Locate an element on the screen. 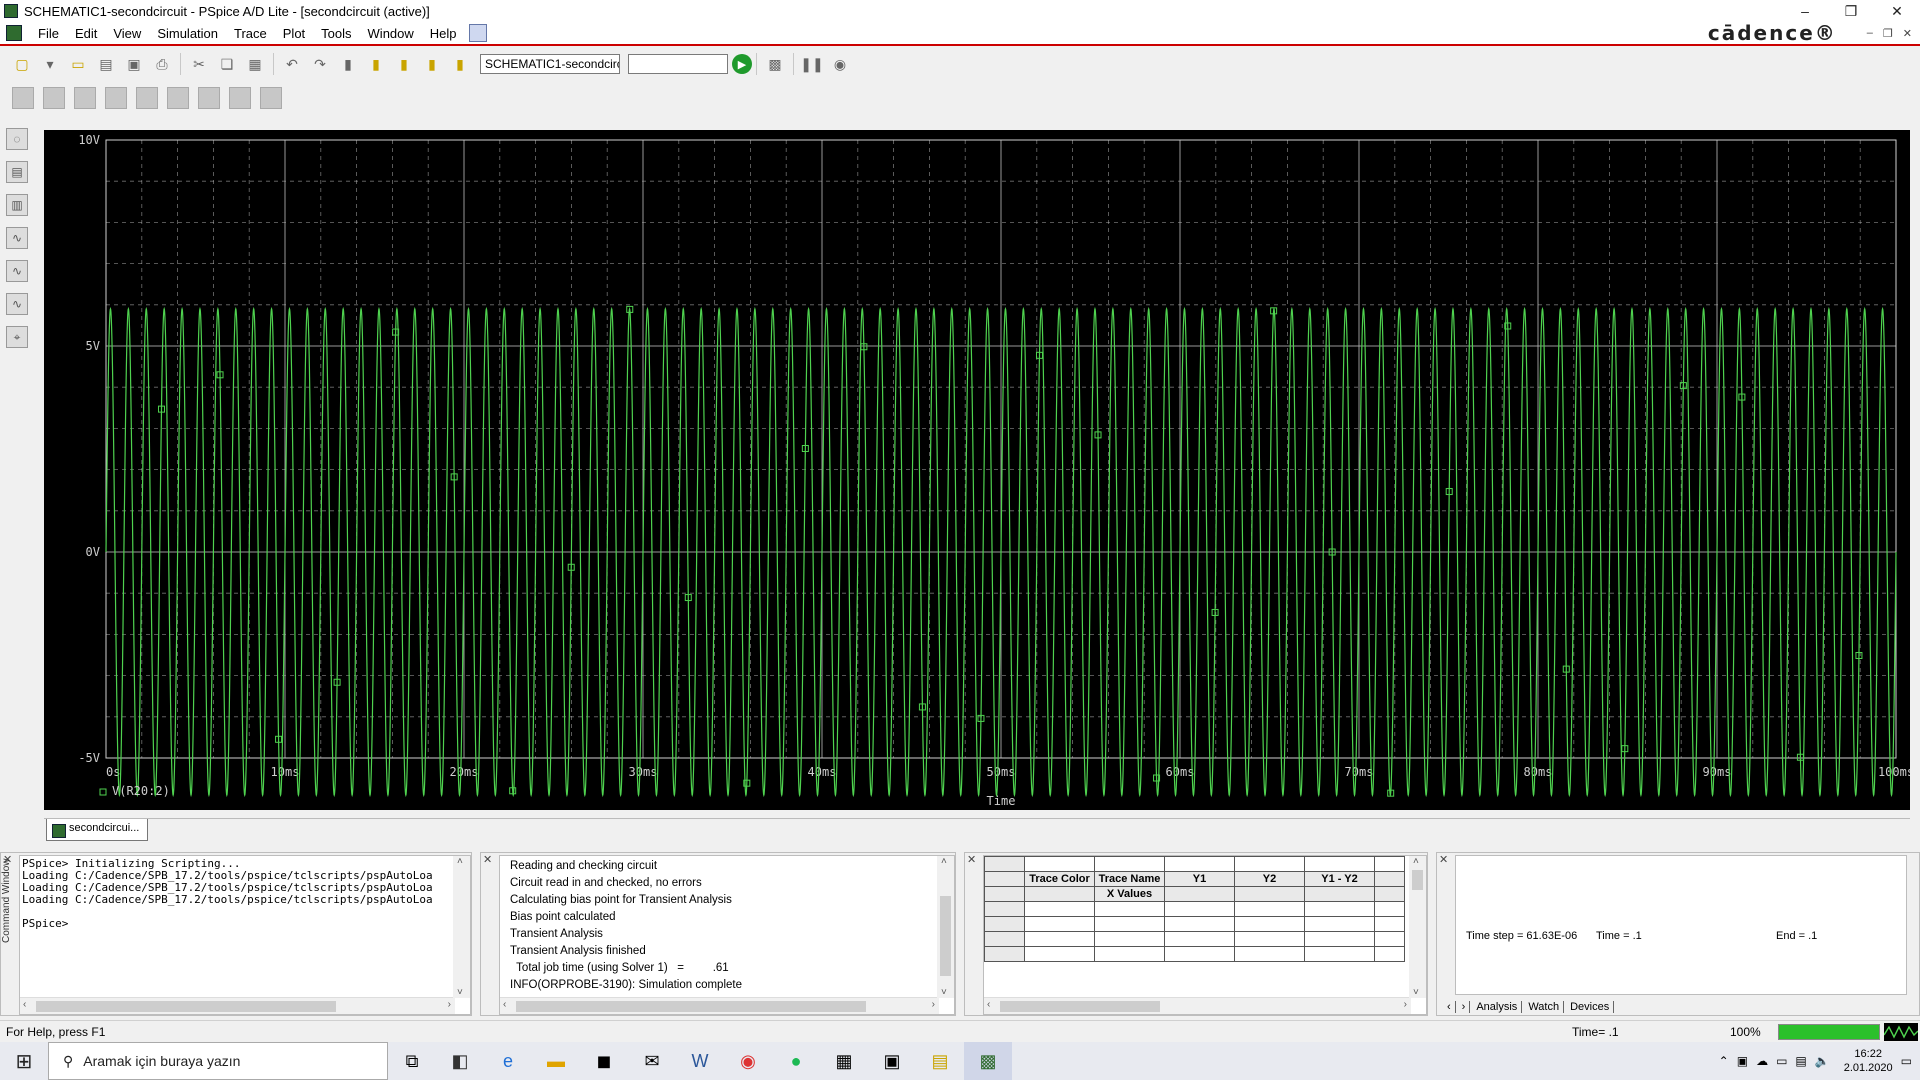  tab-devices: Devices is located at coordinates (1590, 1007).